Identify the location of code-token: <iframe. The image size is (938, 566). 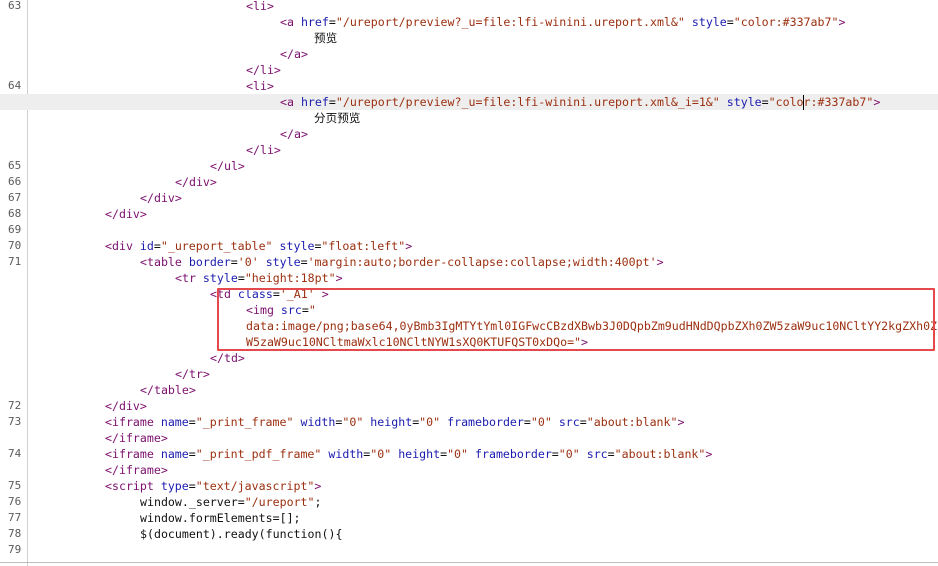
(133, 454).